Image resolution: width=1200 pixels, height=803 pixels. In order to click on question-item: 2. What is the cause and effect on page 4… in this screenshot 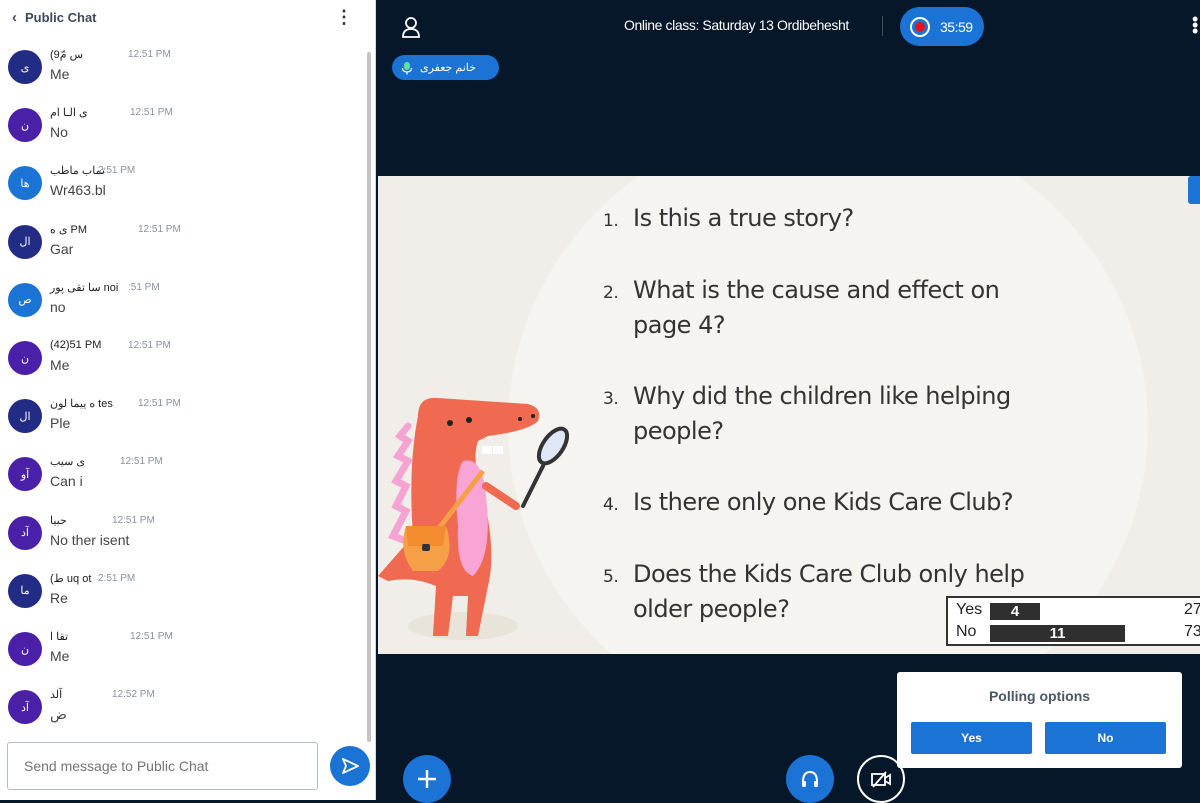, I will do `click(828, 308)`.